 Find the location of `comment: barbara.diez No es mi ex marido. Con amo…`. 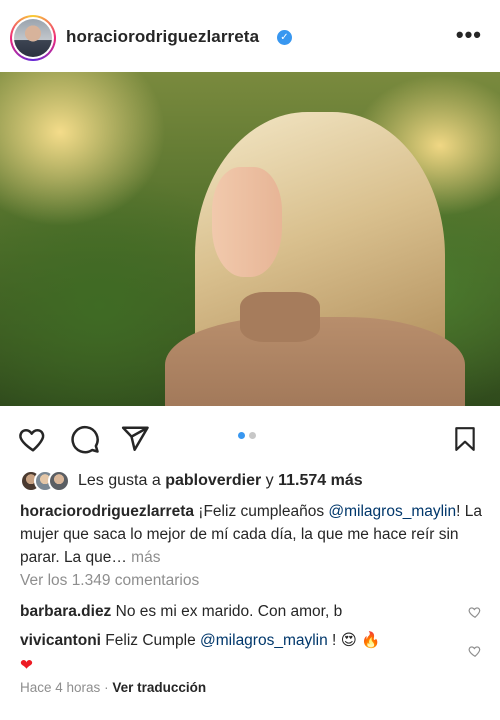

comment: barbara.diez No es mi ex marido. Con amo… is located at coordinates (240, 612).